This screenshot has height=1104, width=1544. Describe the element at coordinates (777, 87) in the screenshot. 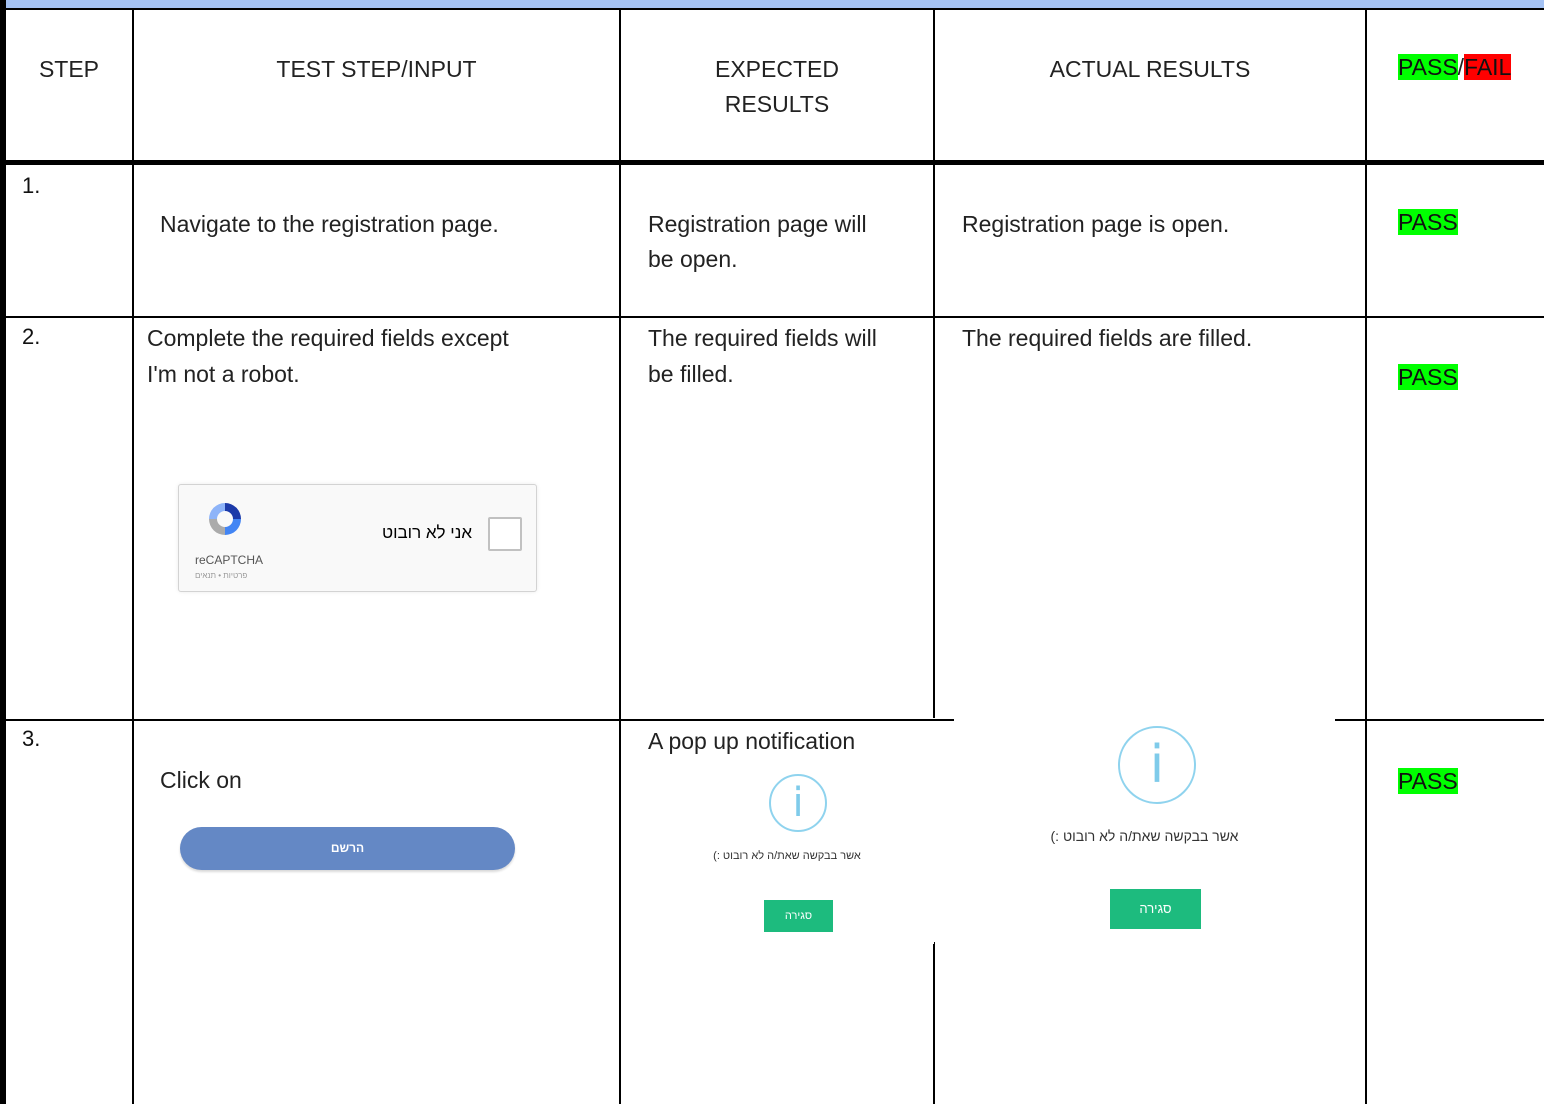

I see `header-expected: EXPECTED RESULTS` at that location.